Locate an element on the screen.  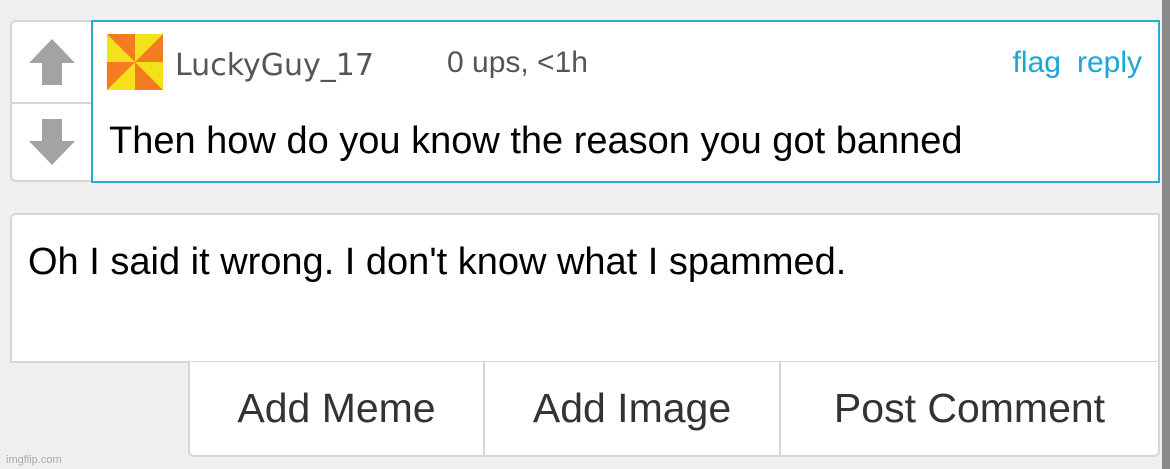
add-meme-button: Add Meme is located at coordinates (337, 408).